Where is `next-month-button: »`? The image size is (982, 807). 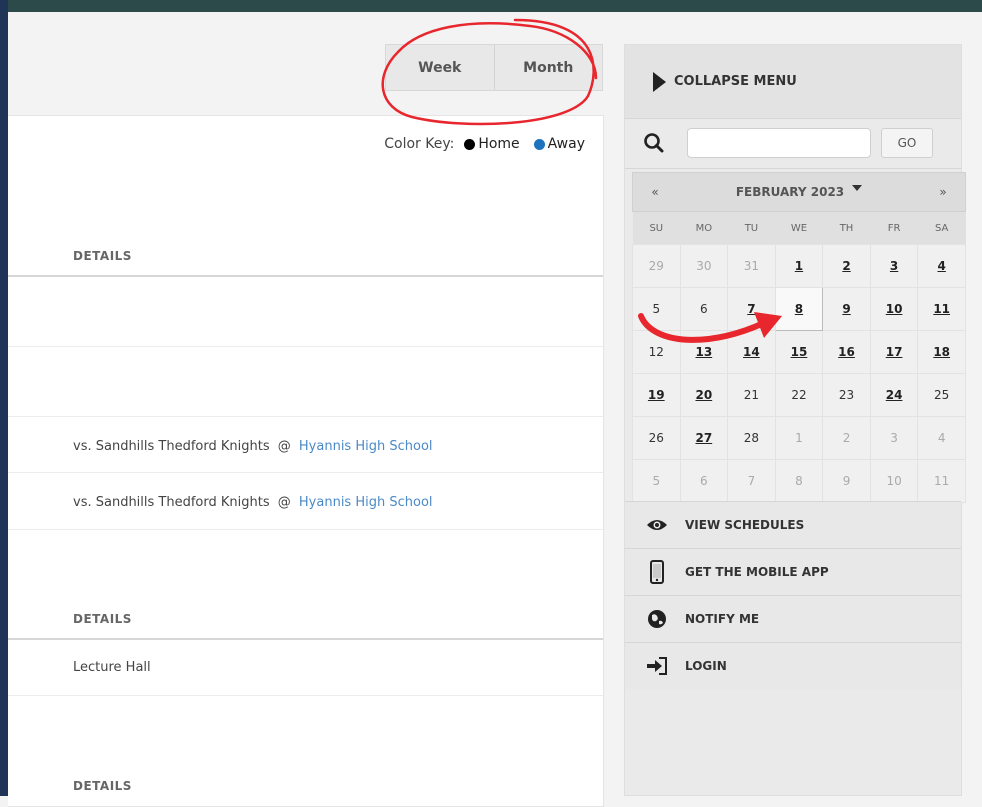
next-month-button: » is located at coordinates (943, 192).